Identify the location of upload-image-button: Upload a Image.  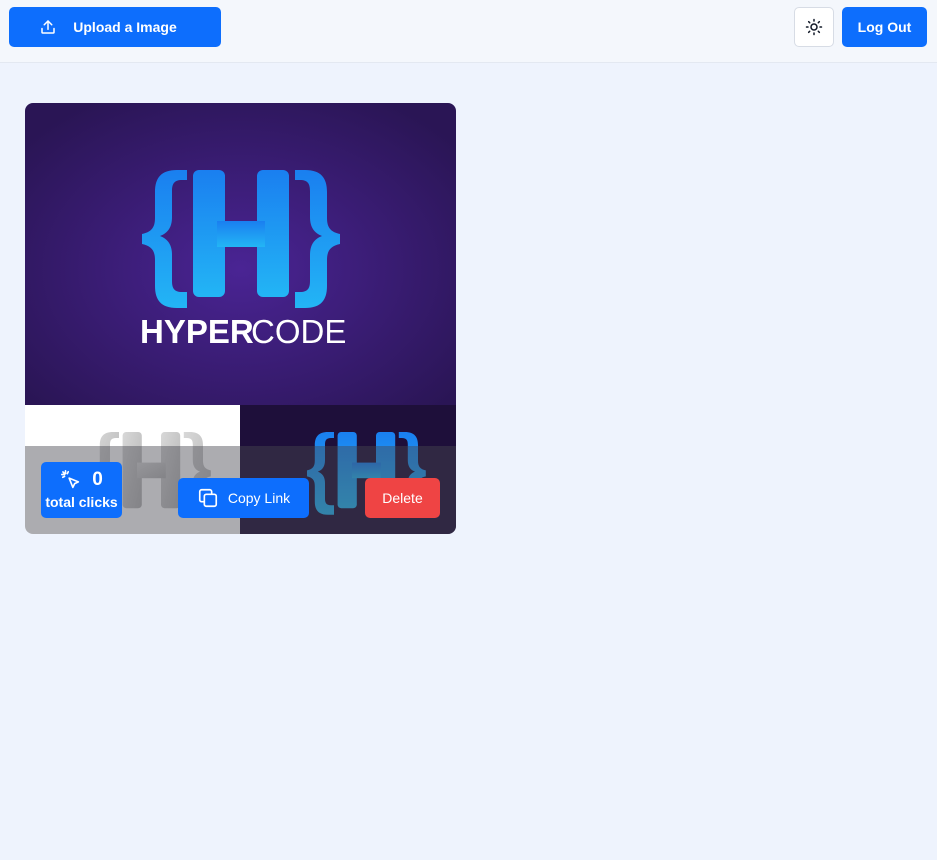
(115, 27).